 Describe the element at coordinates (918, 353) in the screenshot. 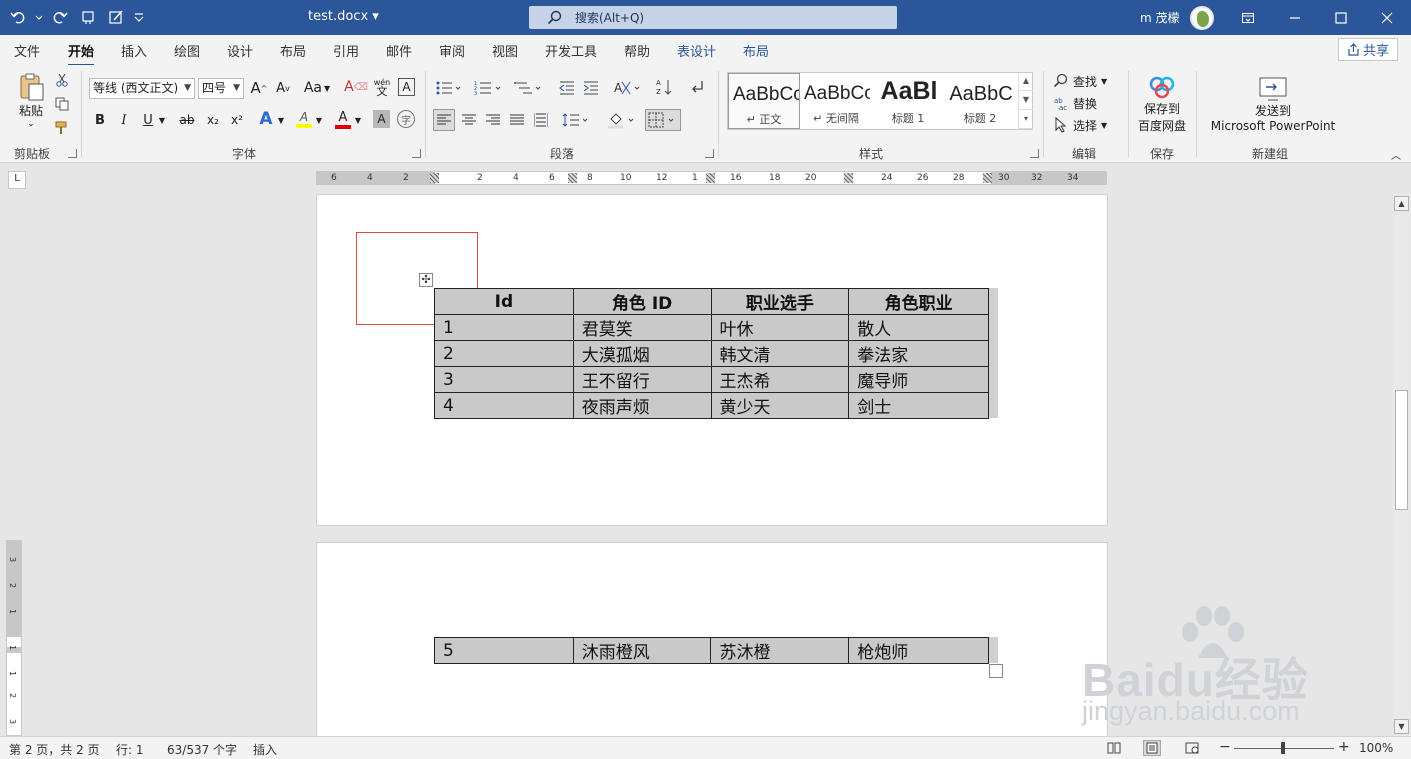

I see `table-cell: 拳法家` at that location.